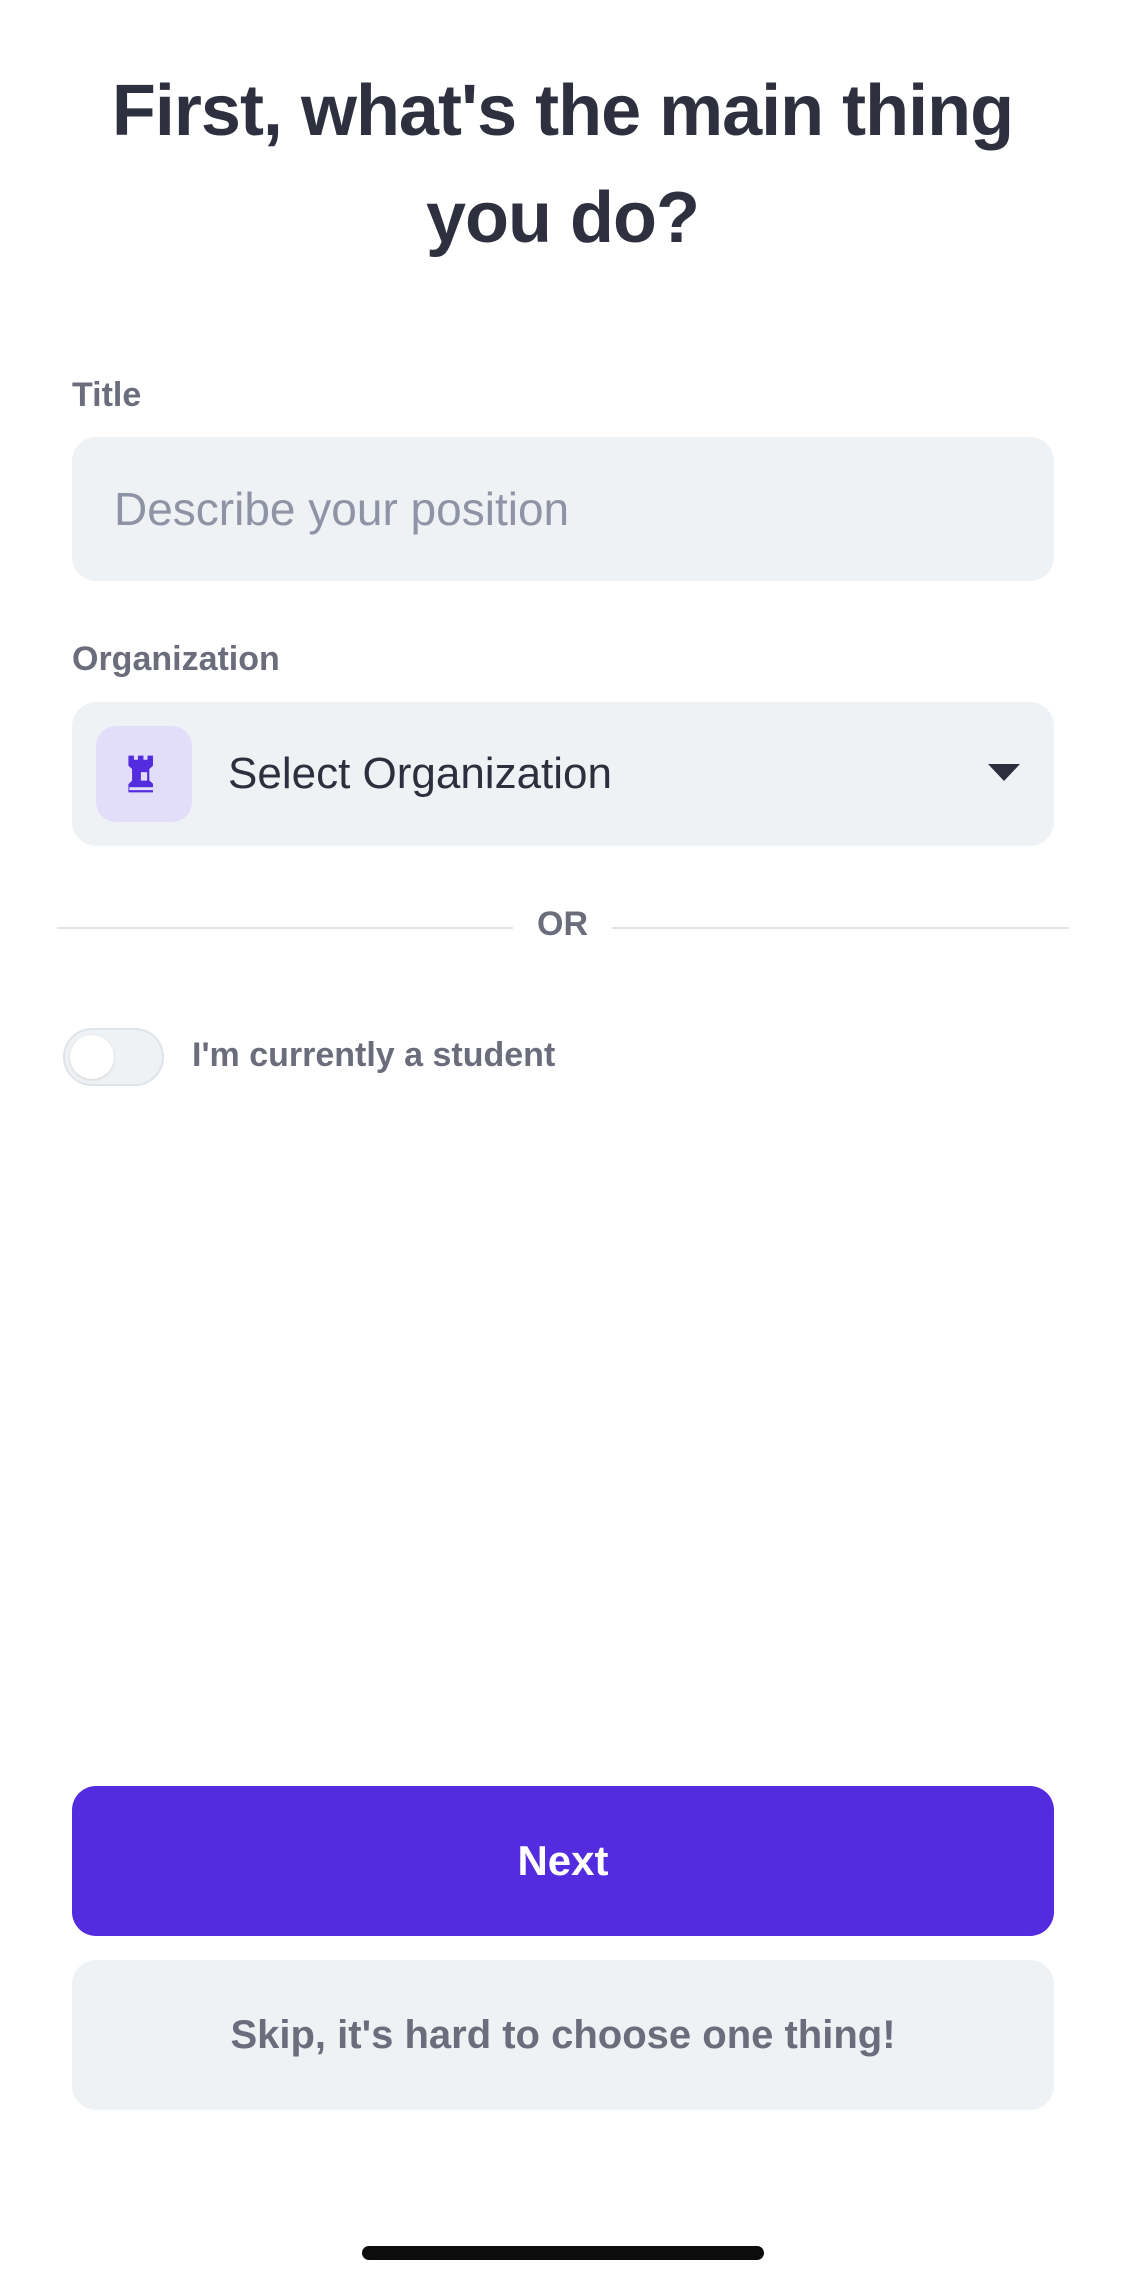 The image size is (1125, 2284). Describe the element at coordinates (373, 1055) in the screenshot. I see `student-toggle-label: I'm currently a student` at that location.